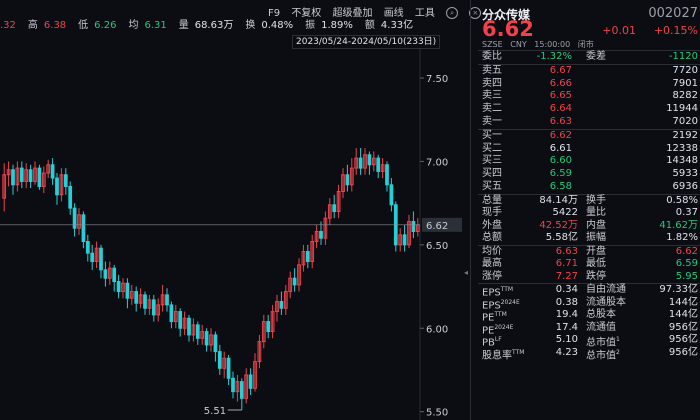 The height and width of the screenshot is (420, 700). Describe the element at coordinates (394, 13) in the screenshot. I see `draw-line-button: 画线` at that location.